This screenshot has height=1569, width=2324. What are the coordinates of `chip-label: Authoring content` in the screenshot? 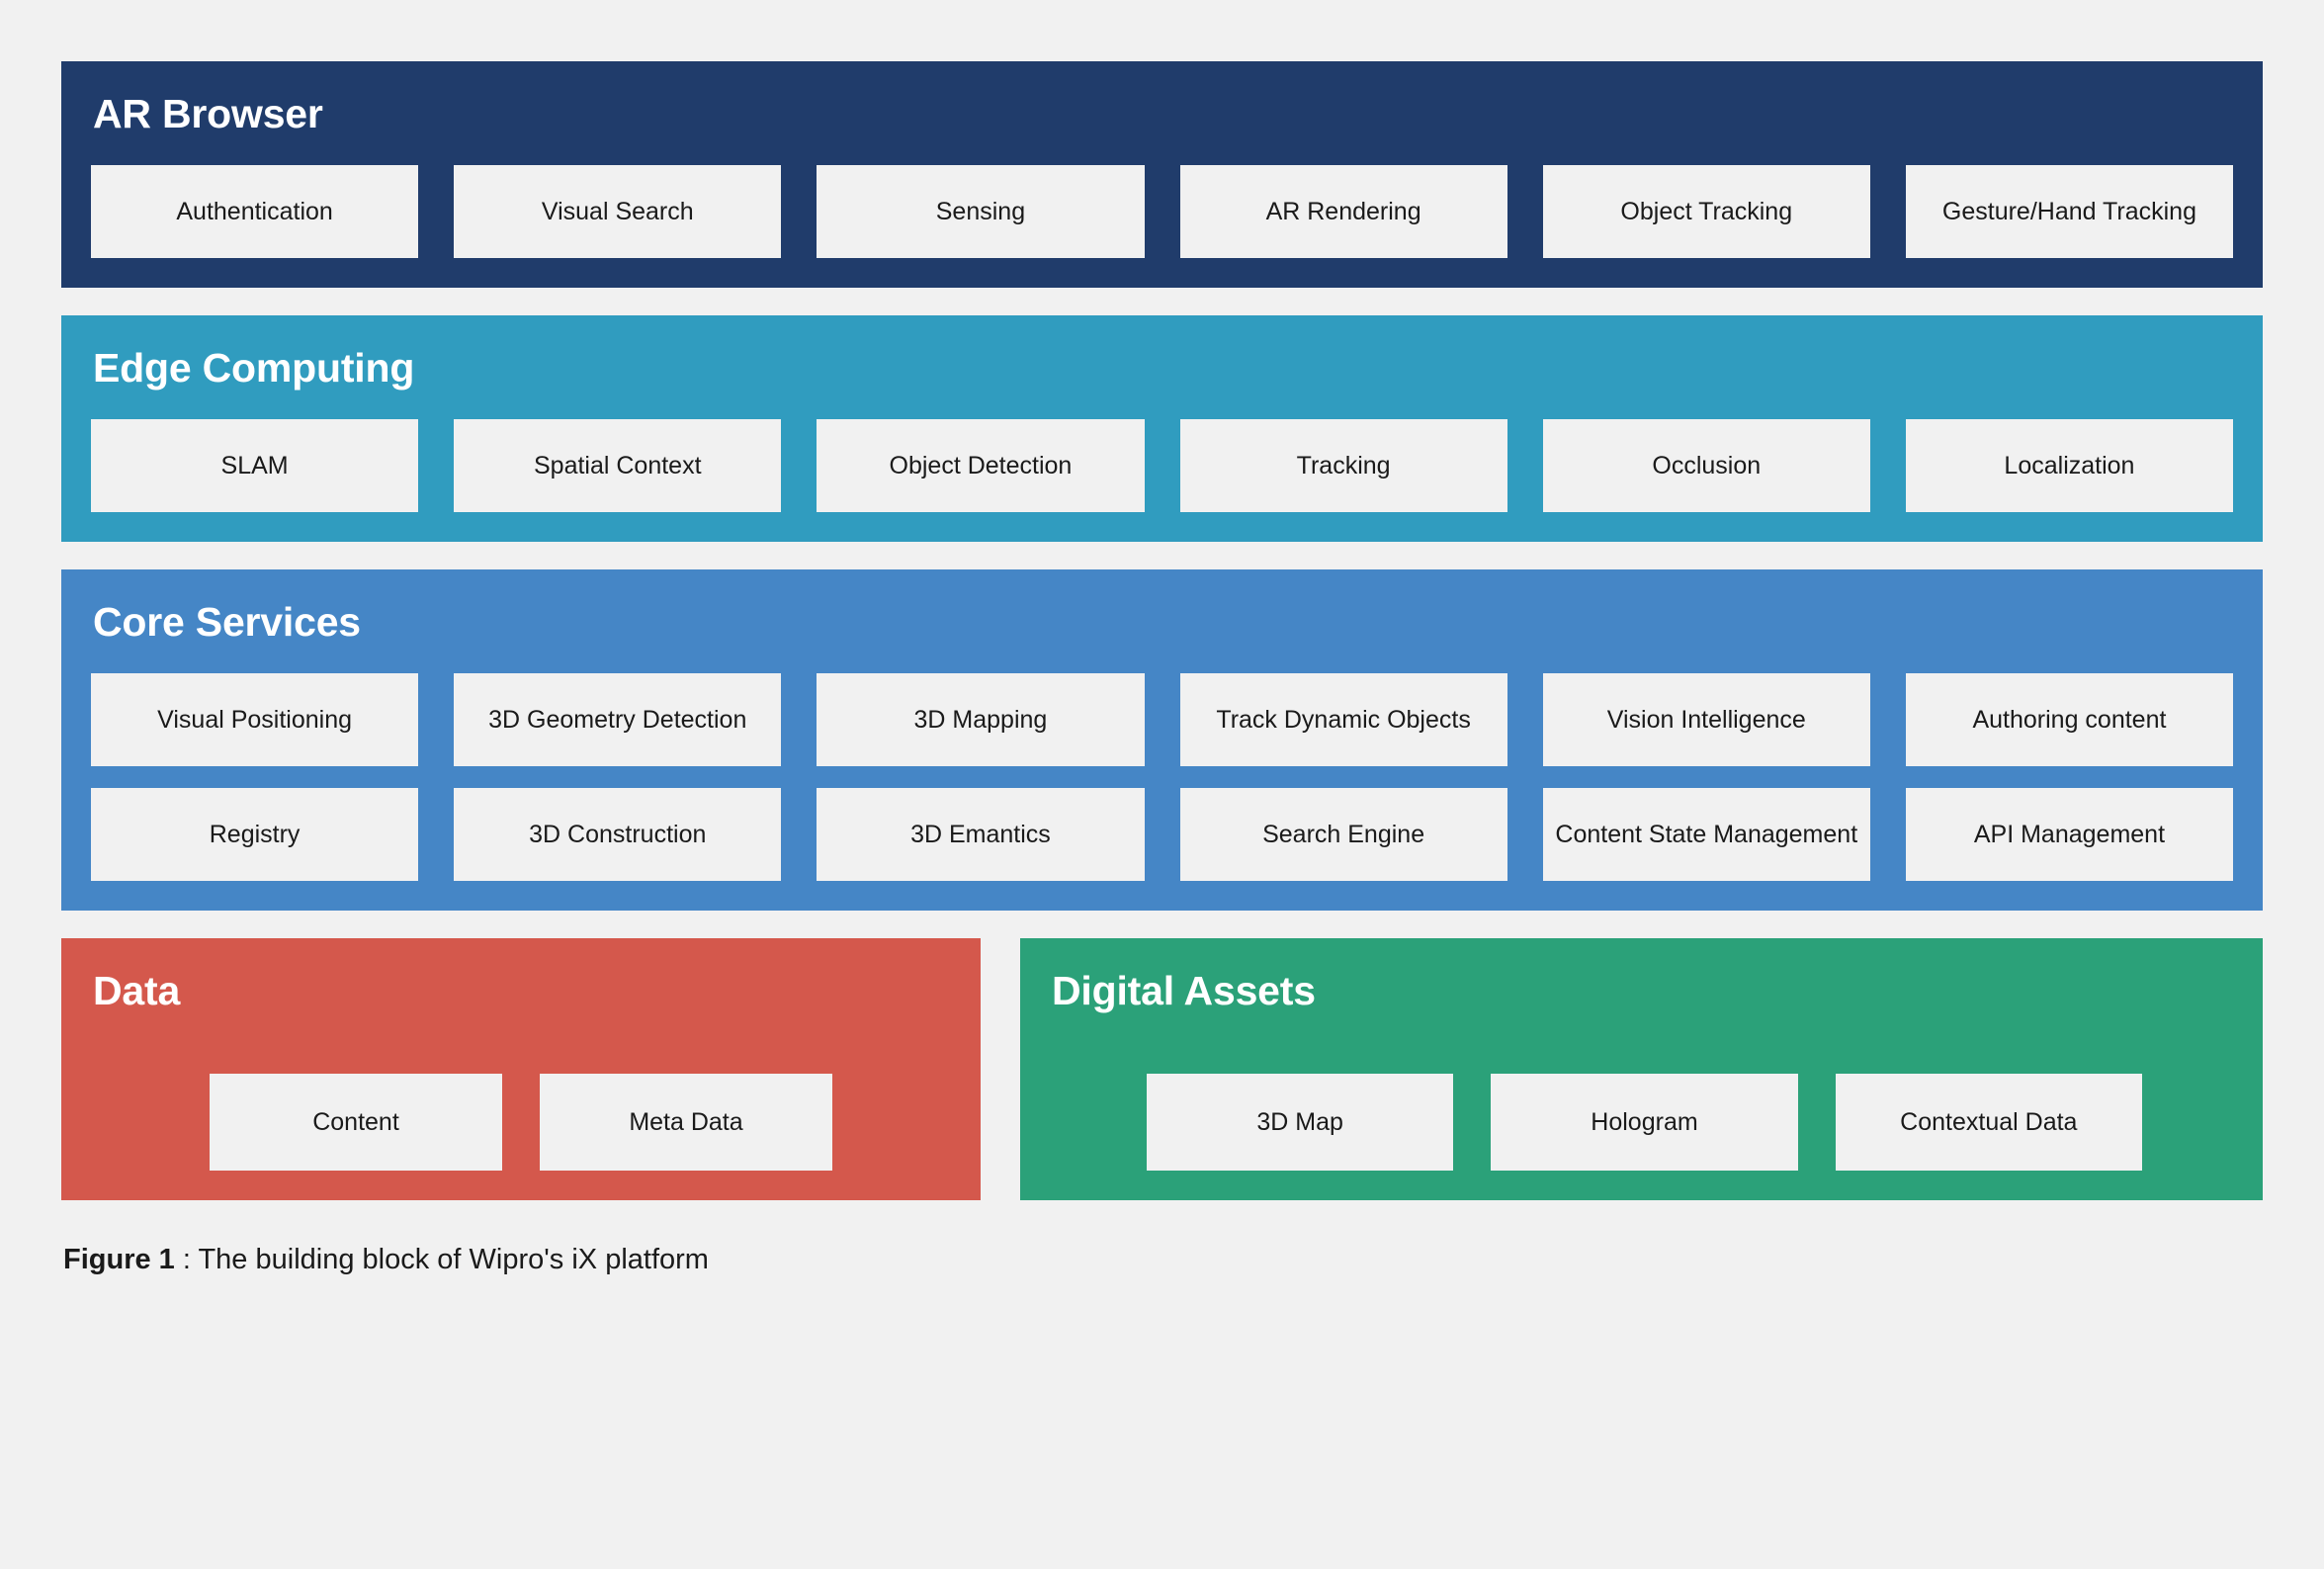 It's located at (2069, 719).